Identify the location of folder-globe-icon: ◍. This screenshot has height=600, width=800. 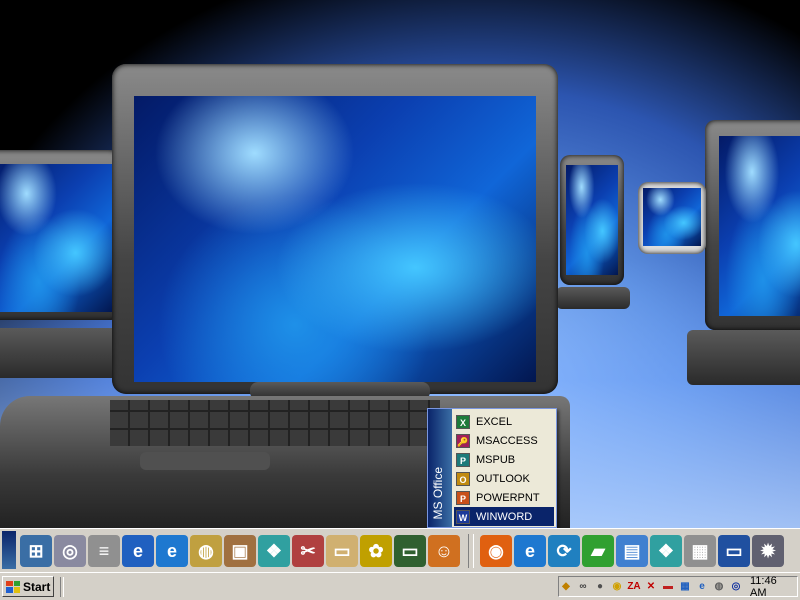
(206, 551).